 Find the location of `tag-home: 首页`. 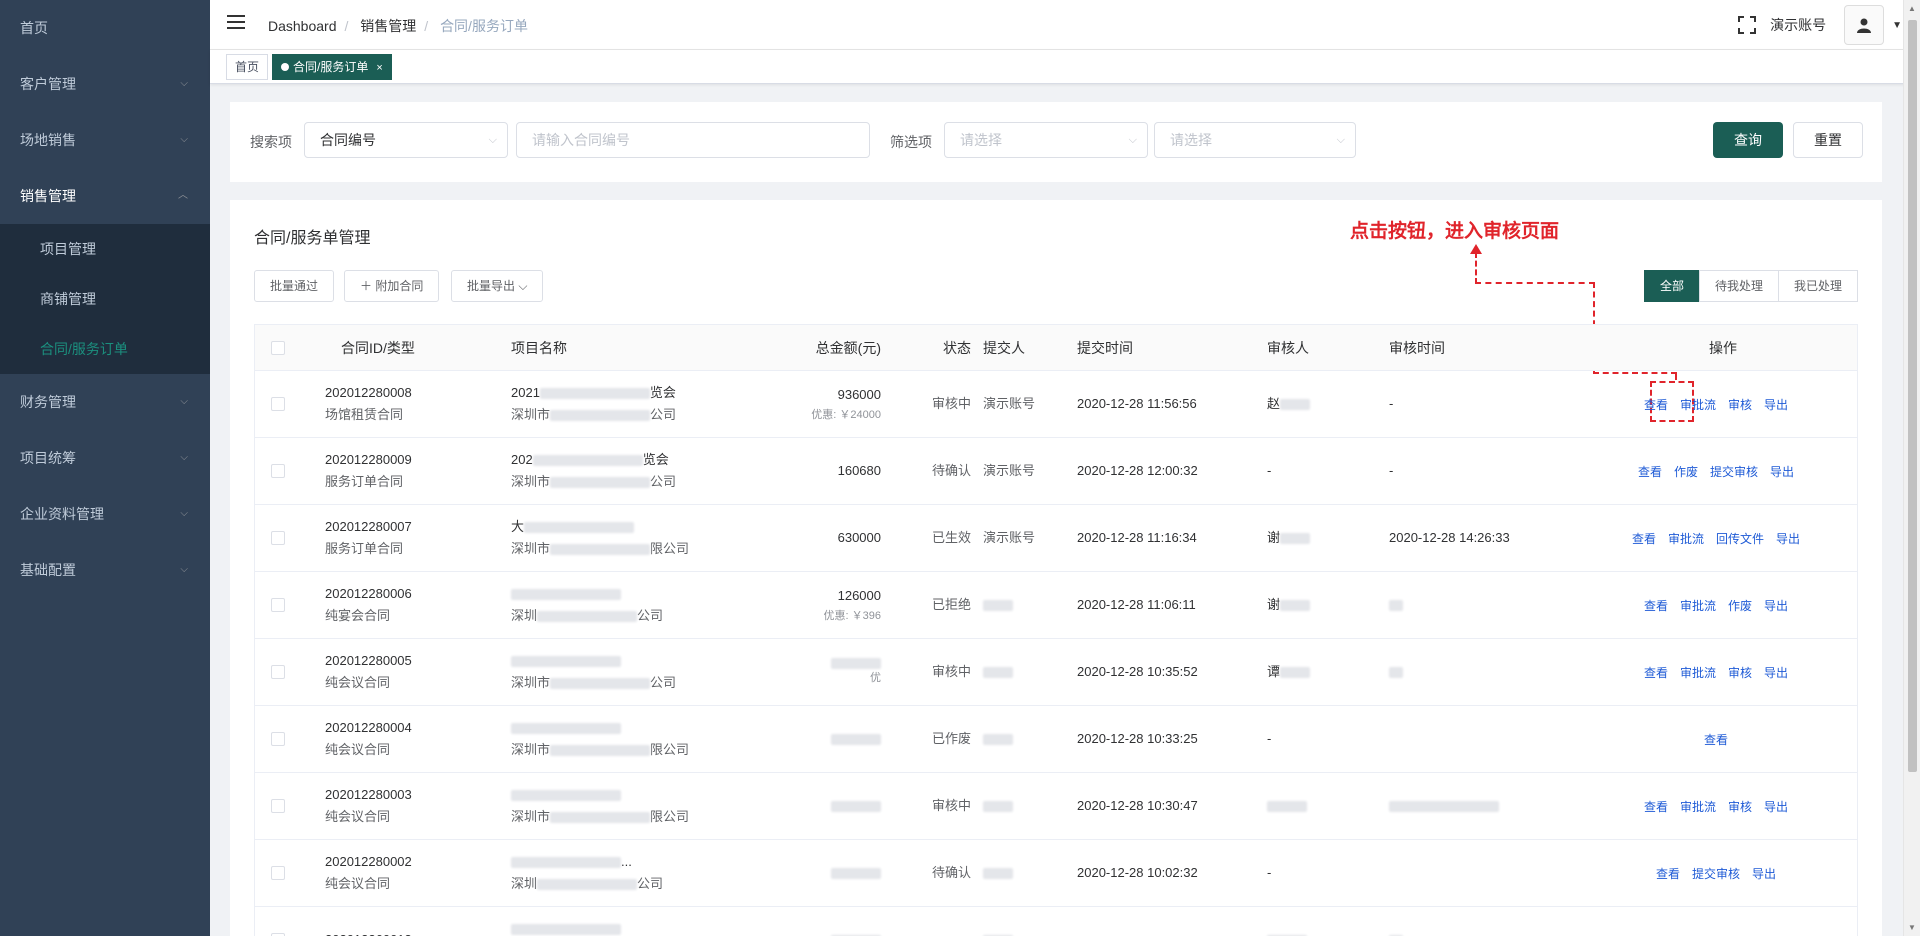

tag-home: 首页 is located at coordinates (247, 67).